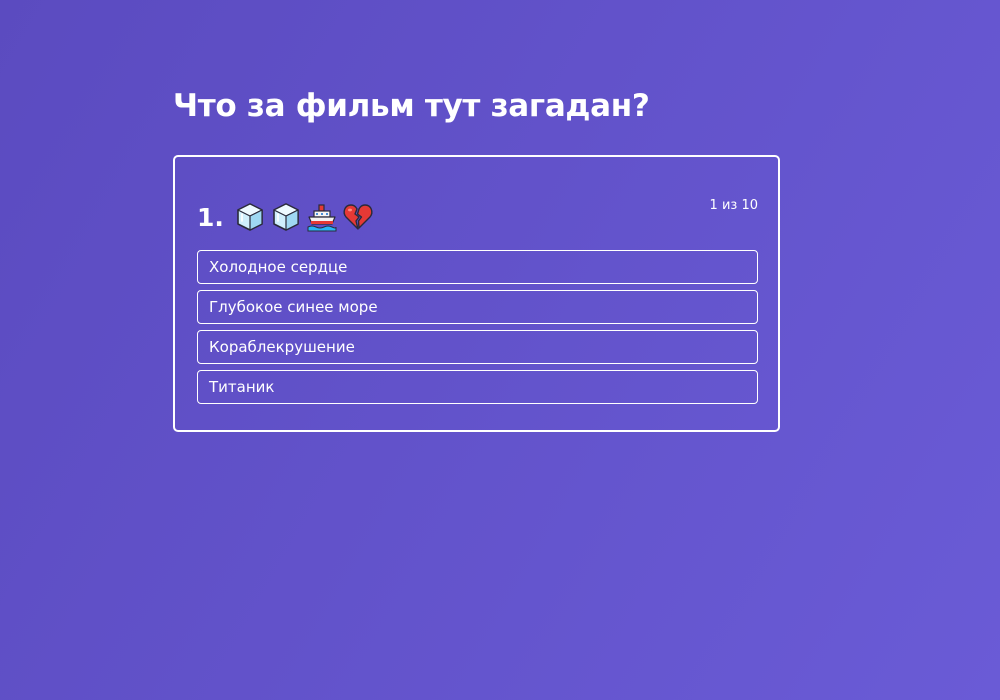 The image size is (1000, 700). What do you see at coordinates (477, 267) in the screenshot?
I see `answer-option: Холодное сердце` at bounding box center [477, 267].